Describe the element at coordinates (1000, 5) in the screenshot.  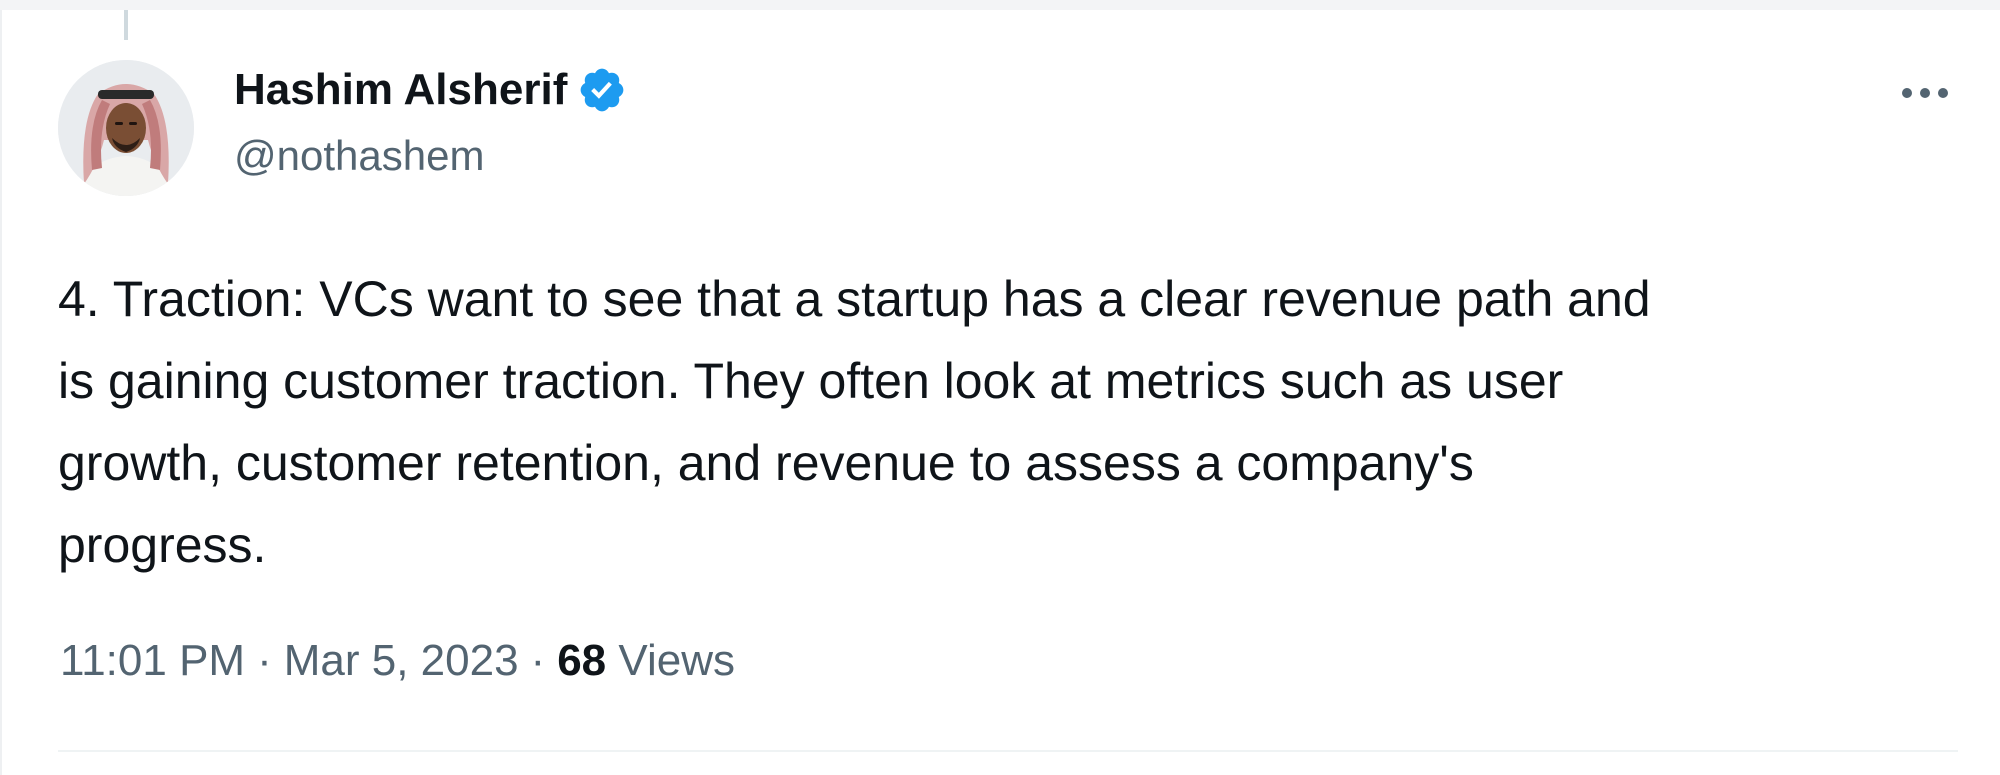
I see `top-band` at that location.